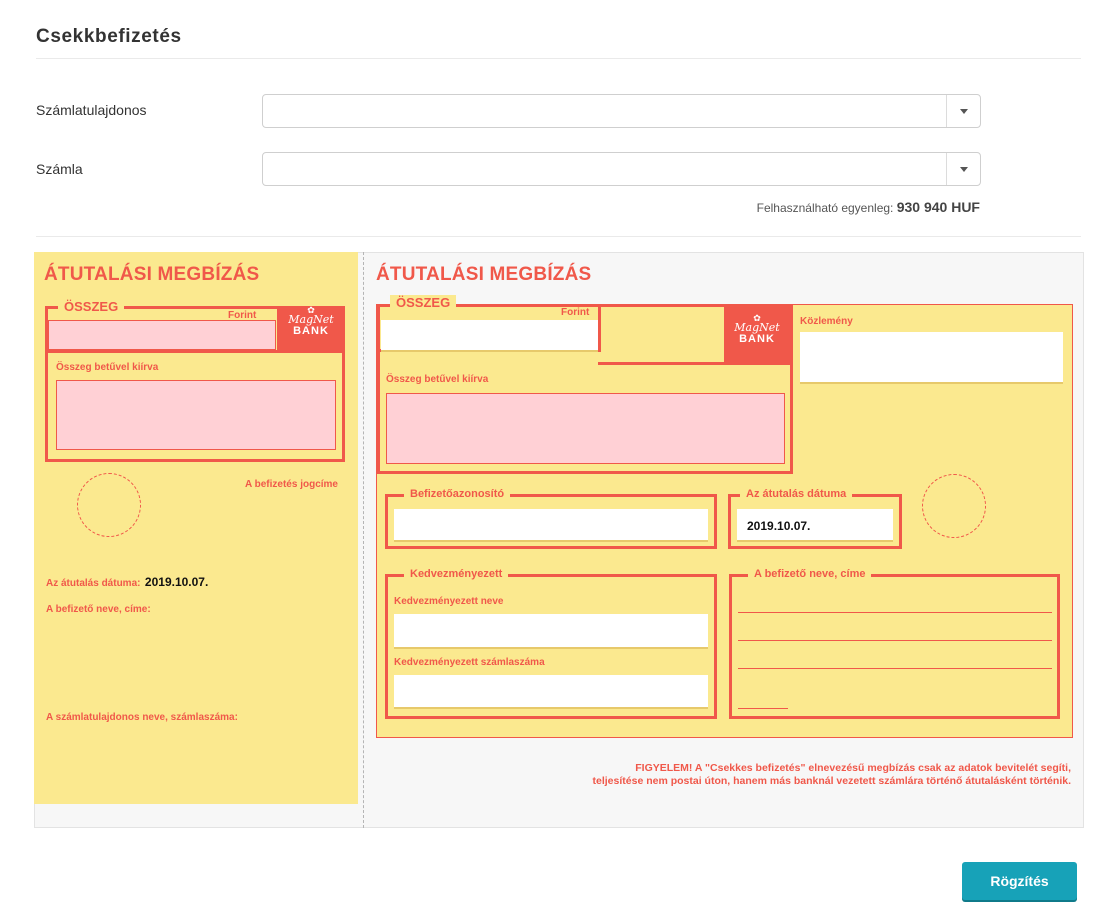 The height and width of the screenshot is (911, 1095). What do you see at coordinates (810, 574) in the screenshot?
I see `payer-address-legend: A befizető neve, címe` at bounding box center [810, 574].